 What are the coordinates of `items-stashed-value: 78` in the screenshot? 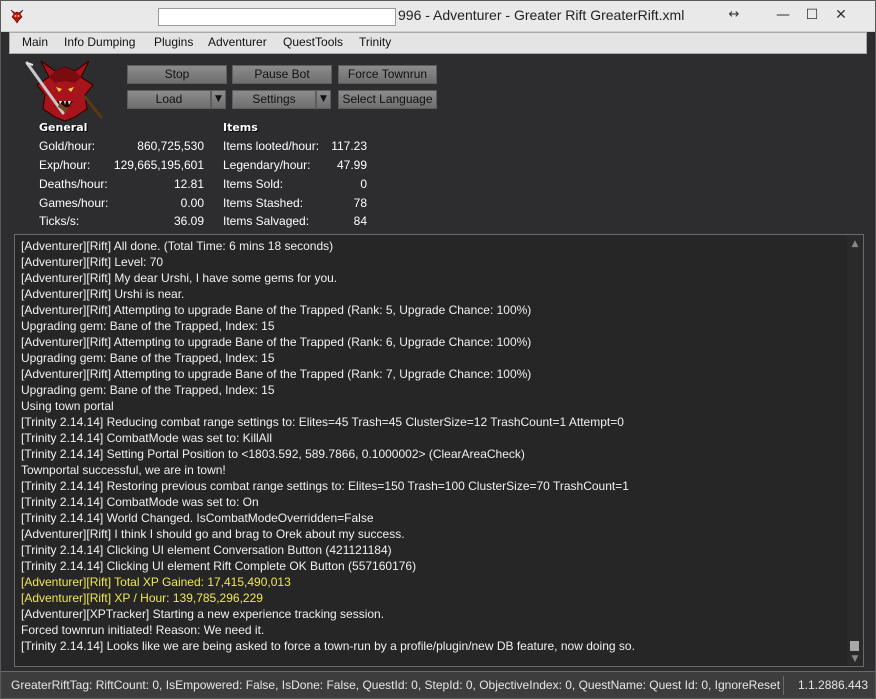 It's located at (360, 203).